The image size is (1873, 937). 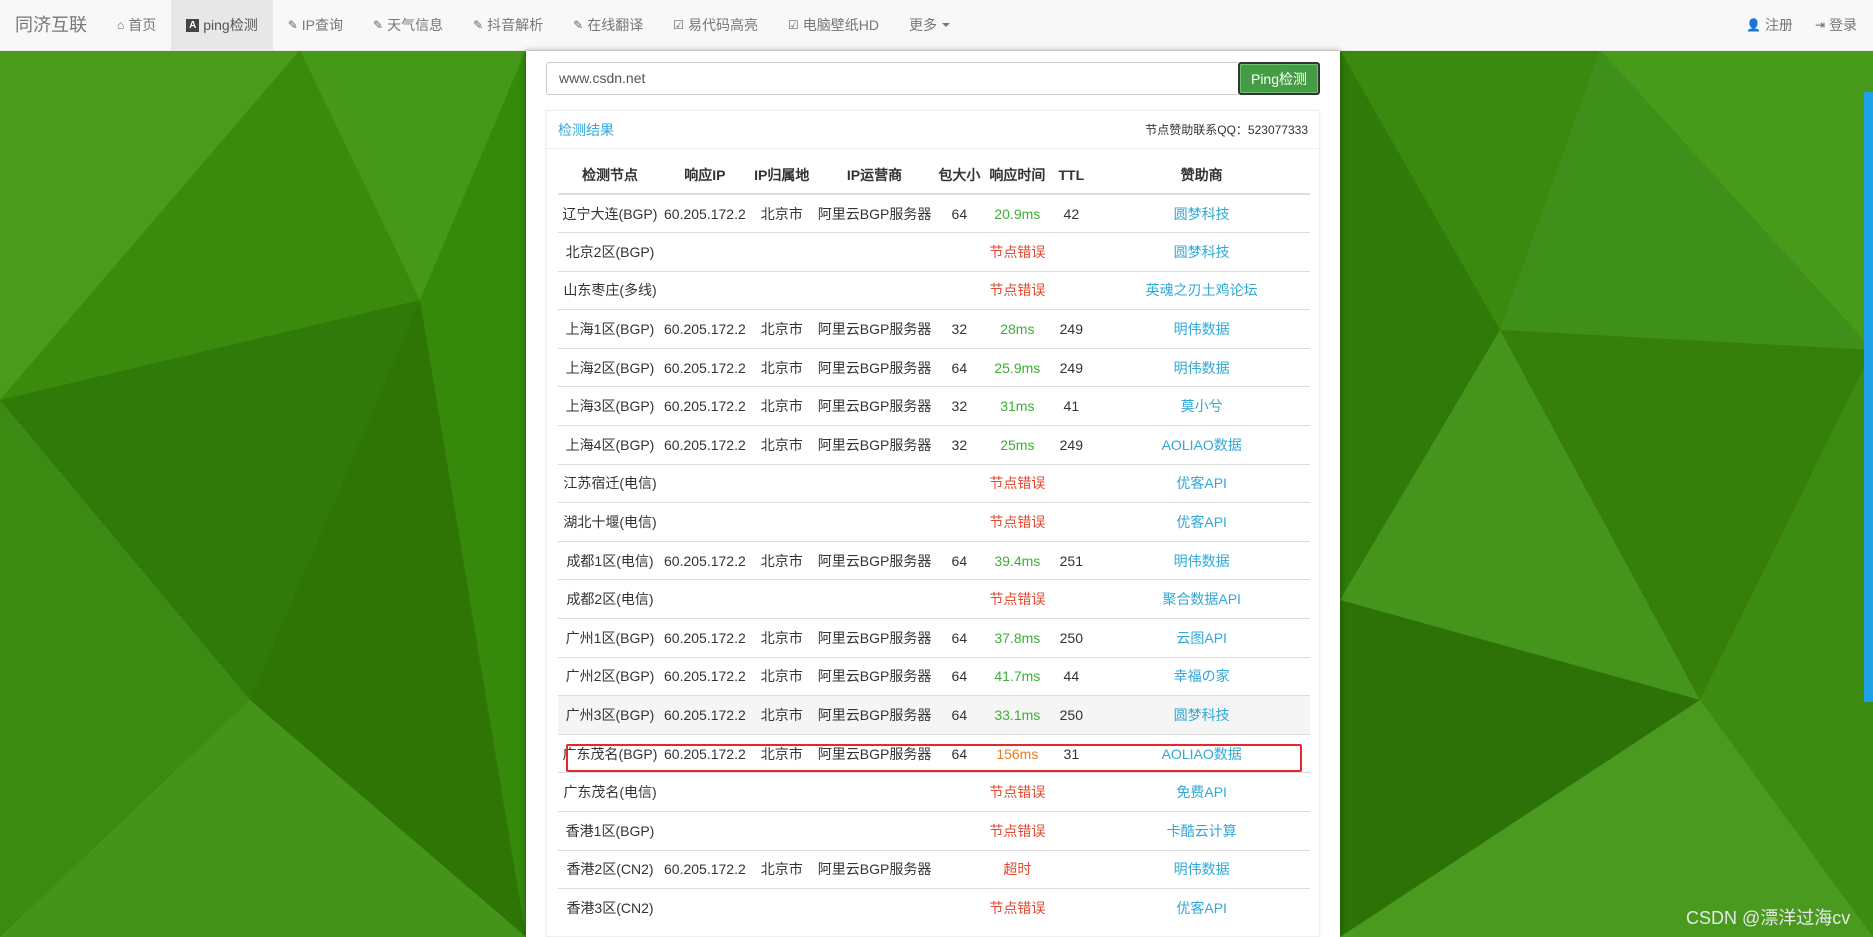 What do you see at coordinates (478, 25) in the screenshot?
I see `pencil-icon: ✎` at bounding box center [478, 25].